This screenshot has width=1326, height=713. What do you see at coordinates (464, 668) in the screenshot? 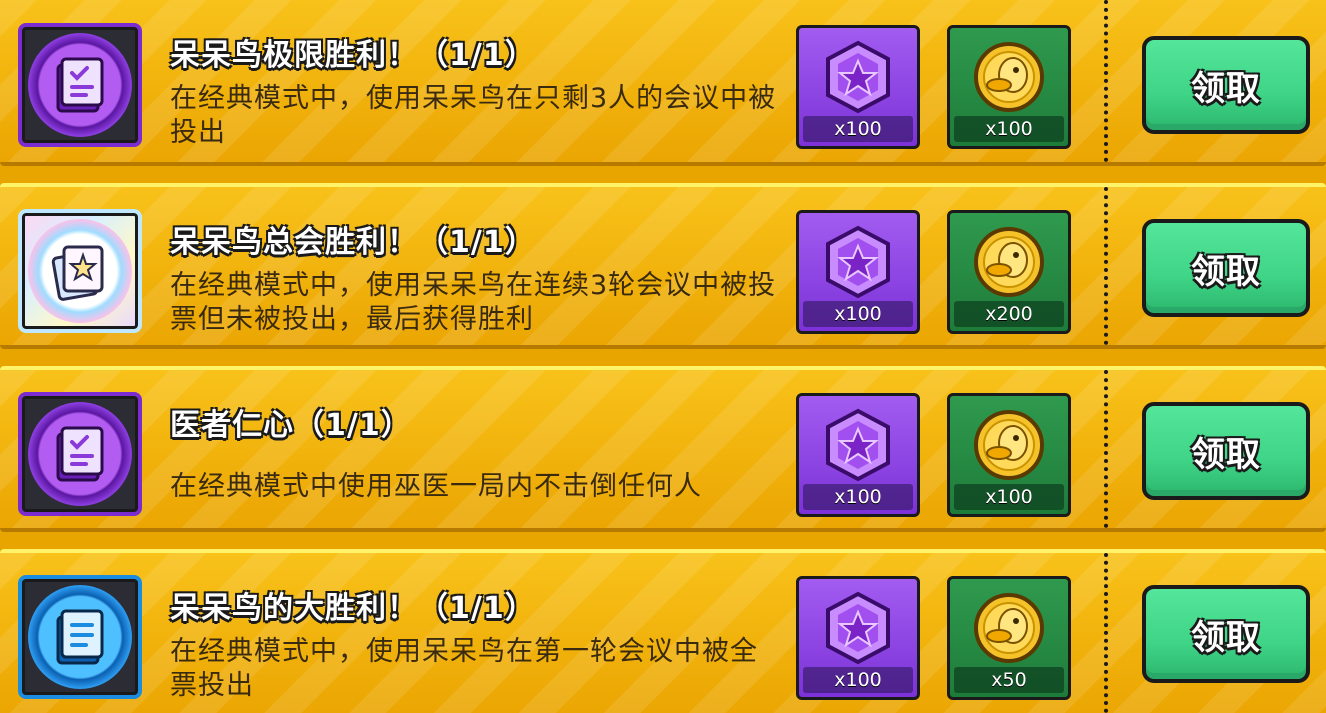
I see `achievement-description: 在经典模式中，使用呆呆鸟在第一轮会议中被全票投出` at bounding box center [464, 668].